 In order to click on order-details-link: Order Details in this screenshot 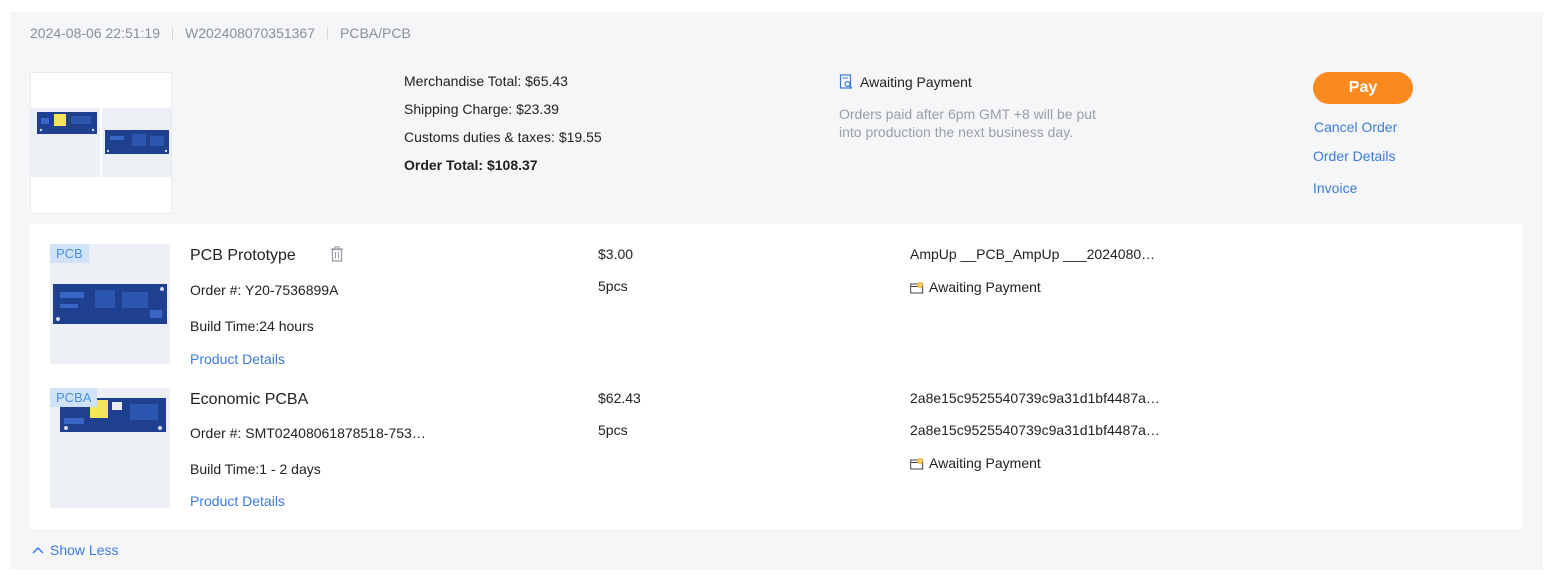, I will do `click(1354, 156)`.